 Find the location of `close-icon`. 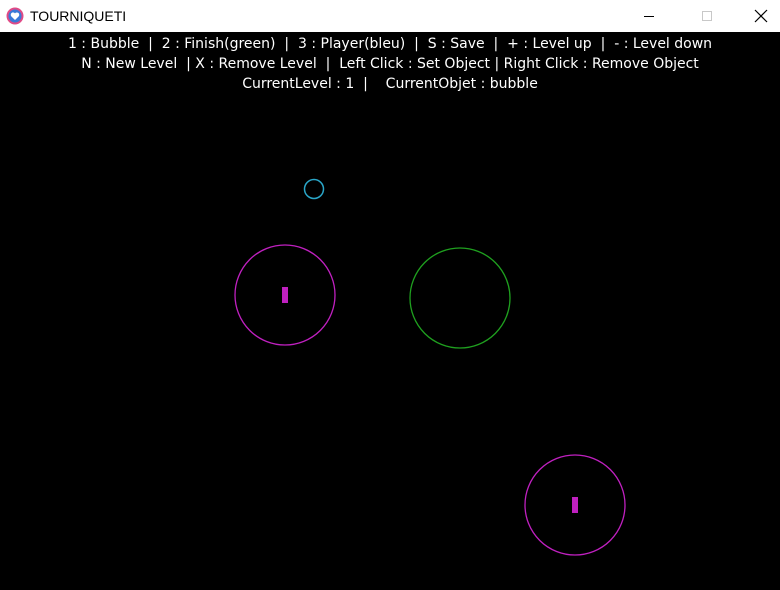

close-icon is located at coordinates (761, 16).